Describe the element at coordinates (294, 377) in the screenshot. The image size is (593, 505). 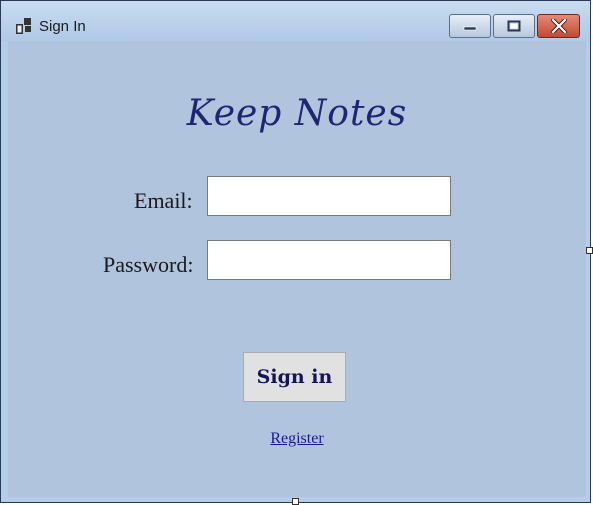
I see `sign-in-button: Sign in` at that location.